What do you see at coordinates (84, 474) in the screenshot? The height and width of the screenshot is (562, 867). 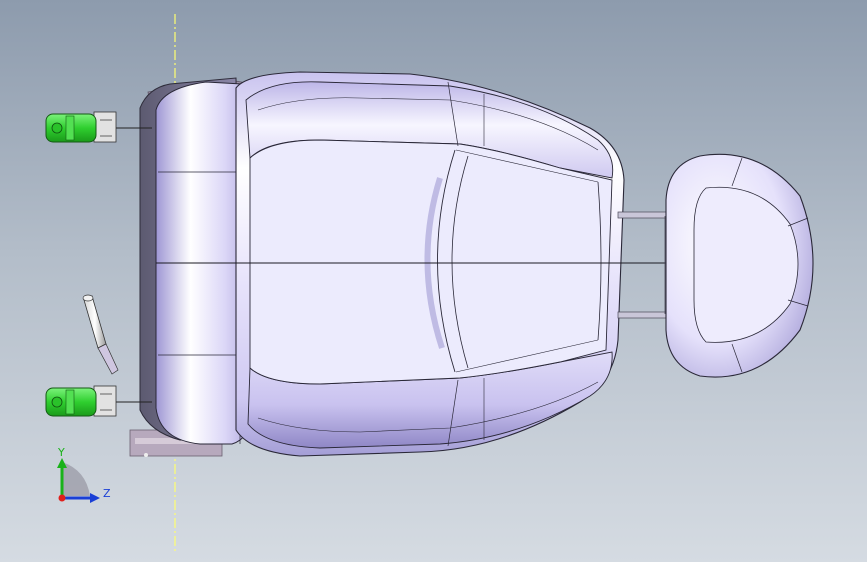 I see `axis-triad: Y Z` at bounding box center [84, 474].